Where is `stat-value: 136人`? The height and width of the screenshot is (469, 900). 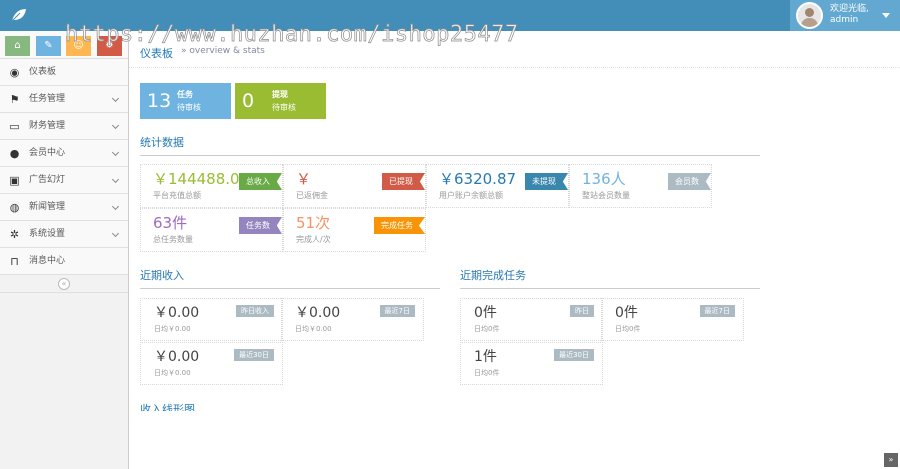 stat-value: 136人 is located at coordinates (604, 179).